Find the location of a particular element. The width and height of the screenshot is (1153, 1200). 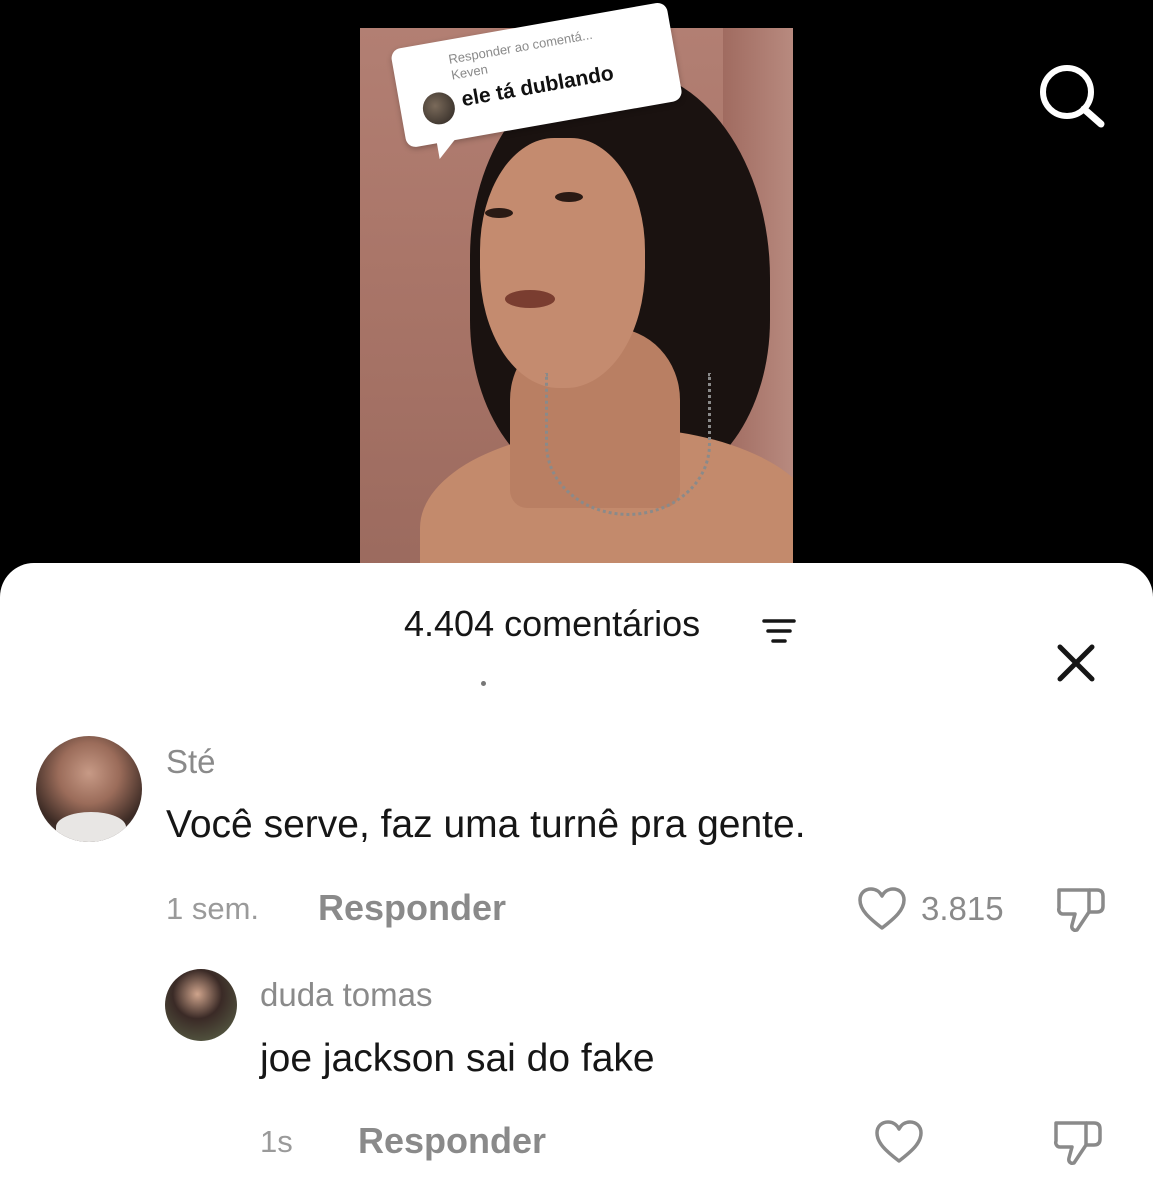

comment-count-label: 4.404 comentários is located at coordinates (552, 623).